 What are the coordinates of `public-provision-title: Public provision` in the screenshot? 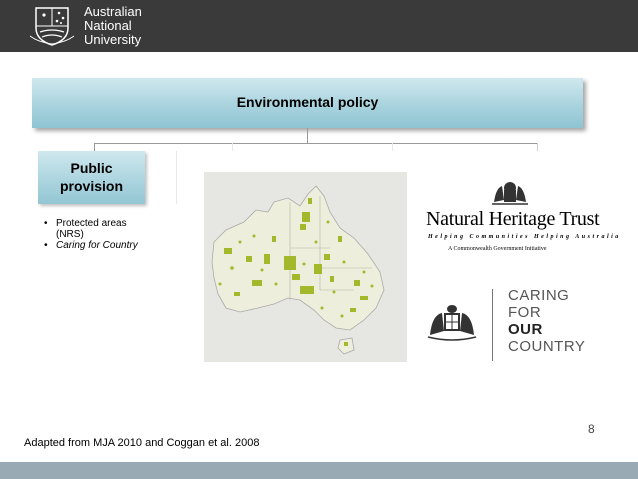 It's located at (91, 177).